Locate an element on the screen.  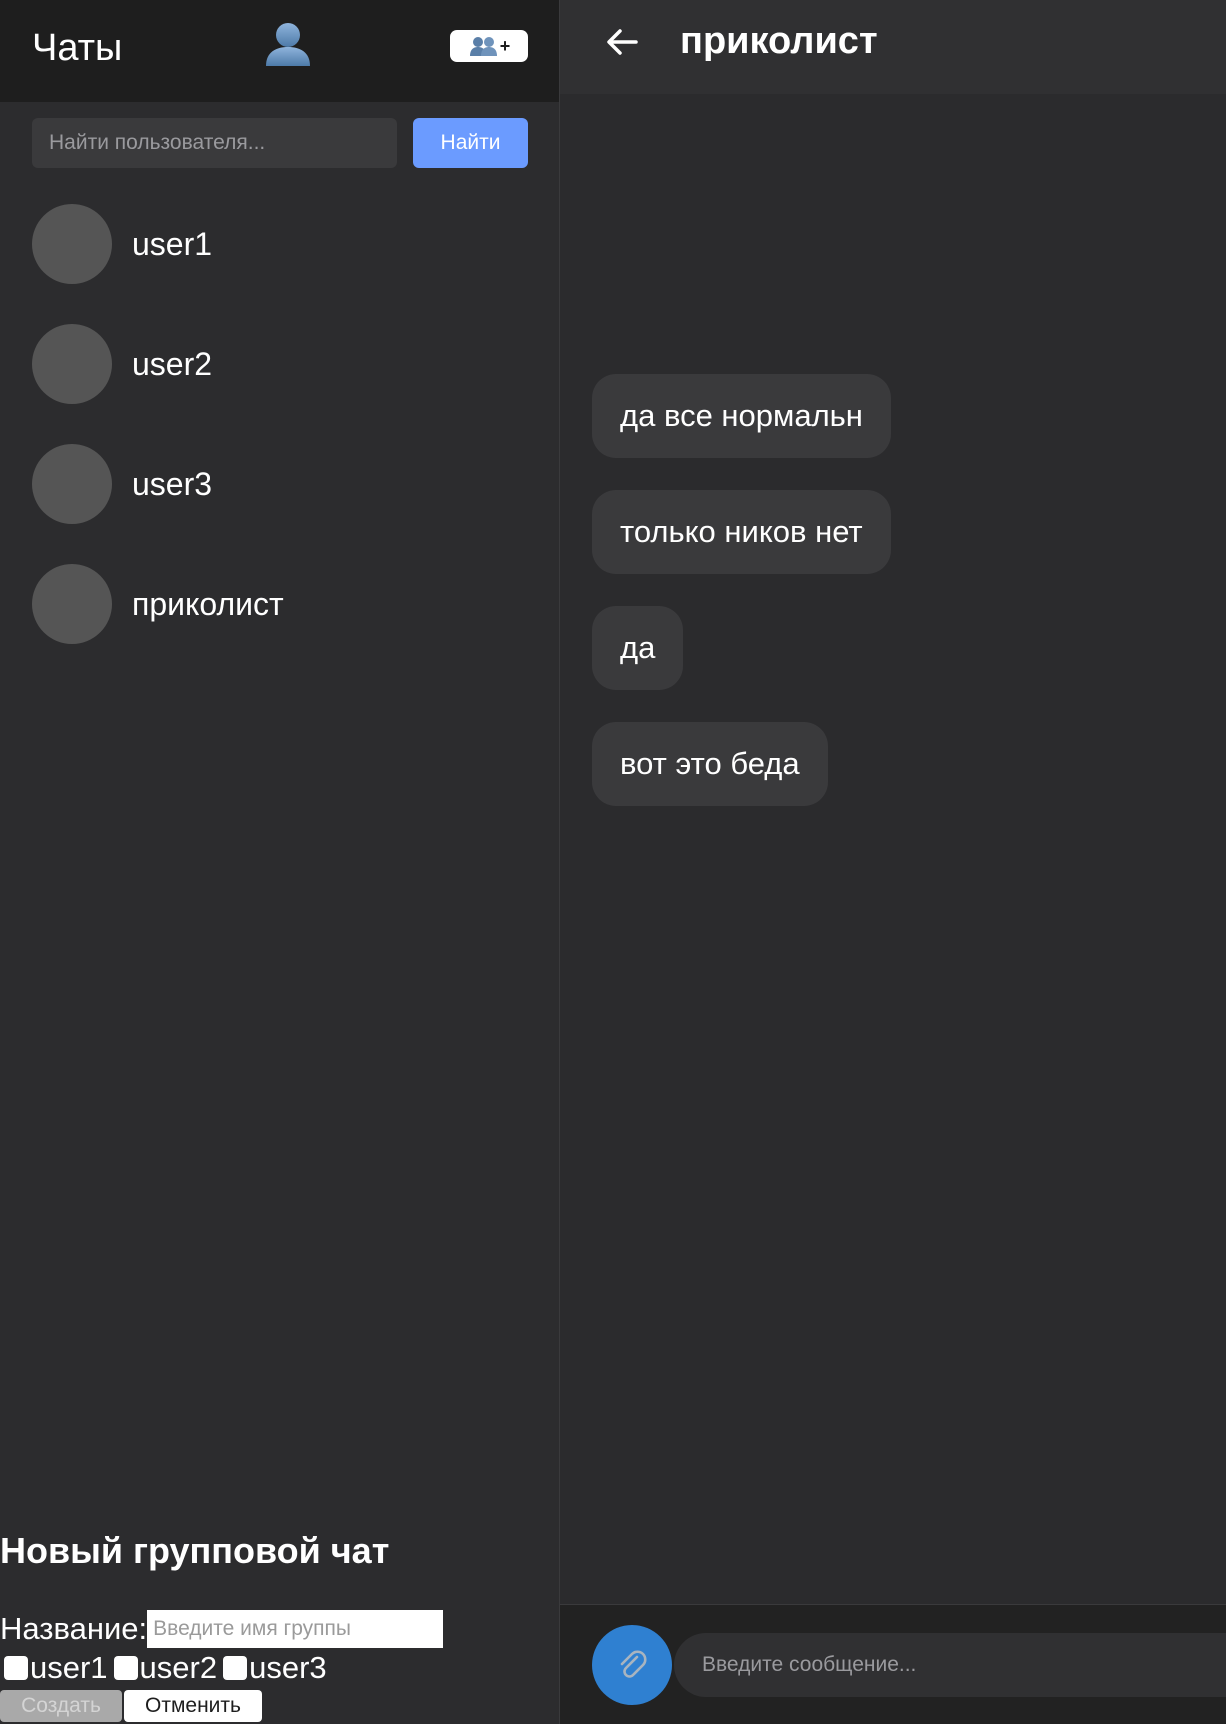
contact-item: user3 is located at coordinates (272, 484).